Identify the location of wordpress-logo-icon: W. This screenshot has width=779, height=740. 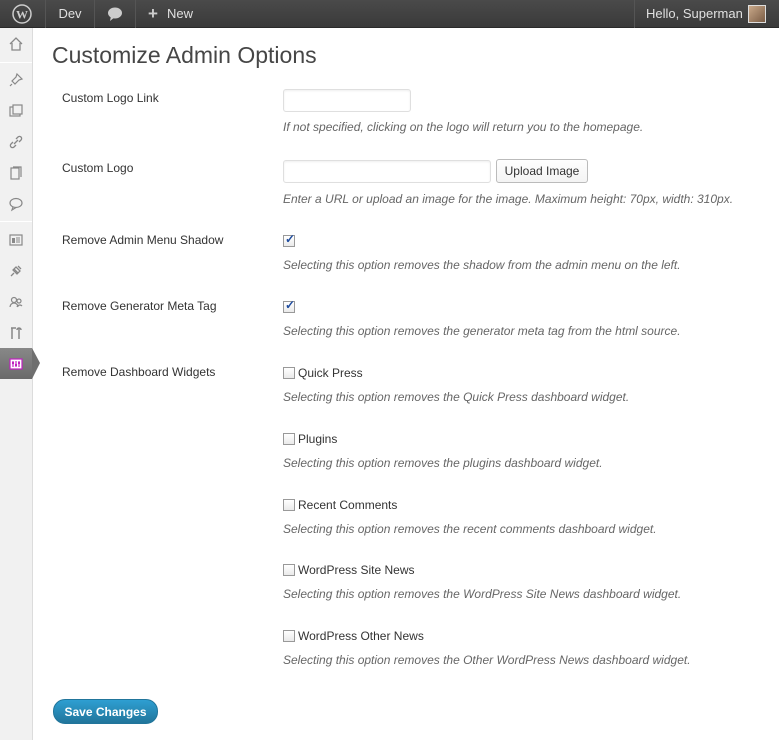
(22, 14).